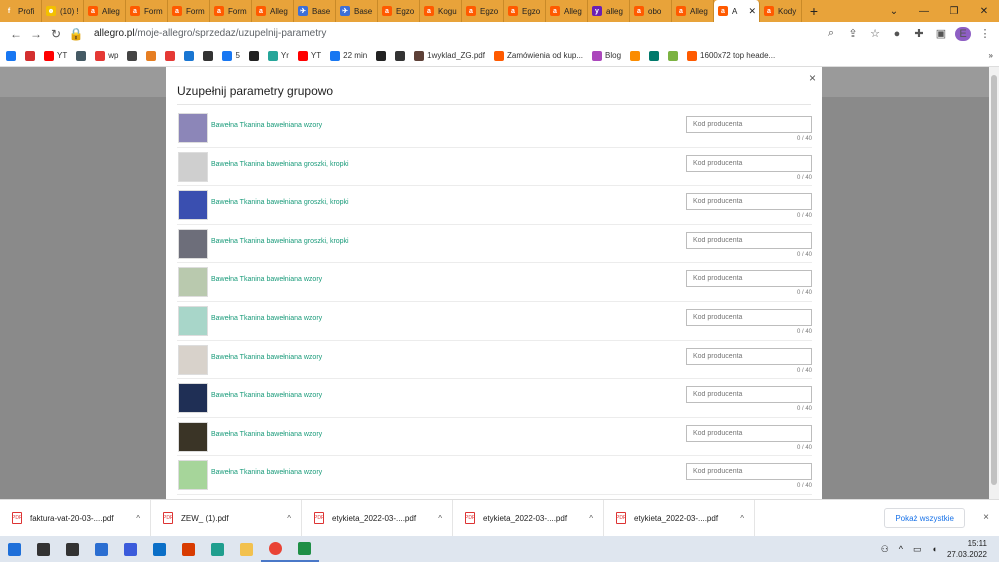  I want to click on bookmark-item: 1wyklad_ZG.pdf, so click(449, 55).